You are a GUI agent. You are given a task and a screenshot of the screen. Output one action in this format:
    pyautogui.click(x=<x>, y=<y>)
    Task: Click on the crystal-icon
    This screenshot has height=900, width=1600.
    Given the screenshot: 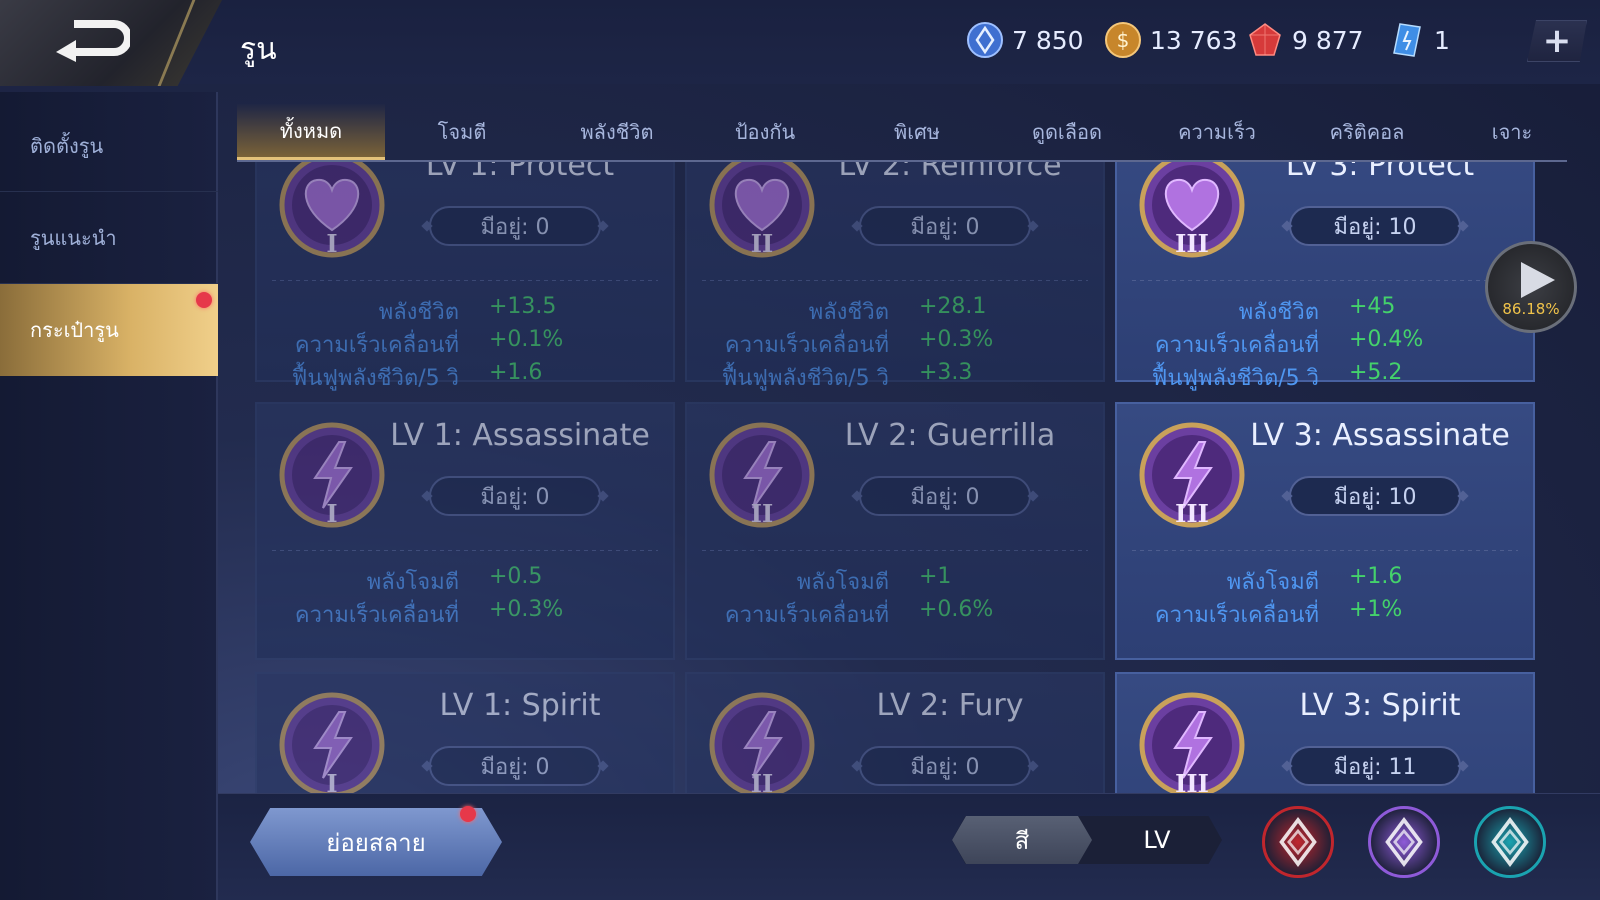 What is the action you would take?
    pyautogui.click(x=1407, y=40)
    